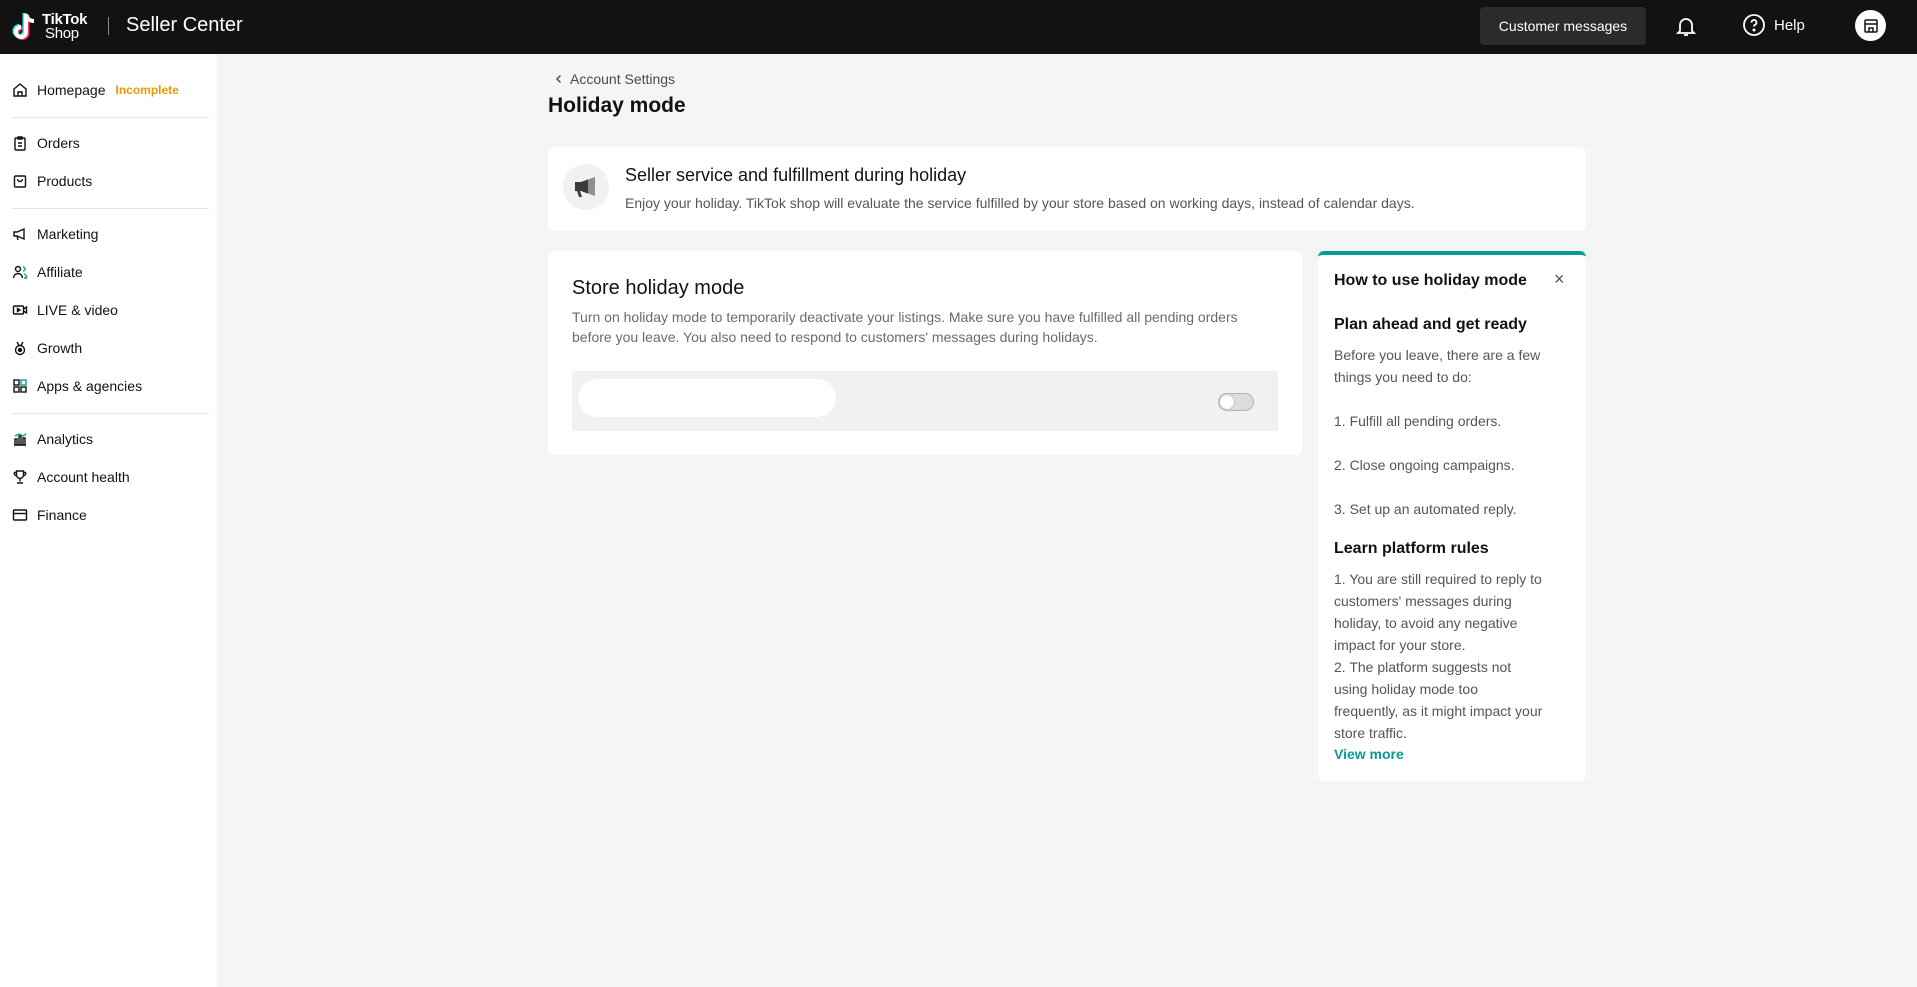  What do you see at coordinates (68, 234) in the screenshot?
I see `sidebar-item-label: Marketing` at bounding box center [68, 234].